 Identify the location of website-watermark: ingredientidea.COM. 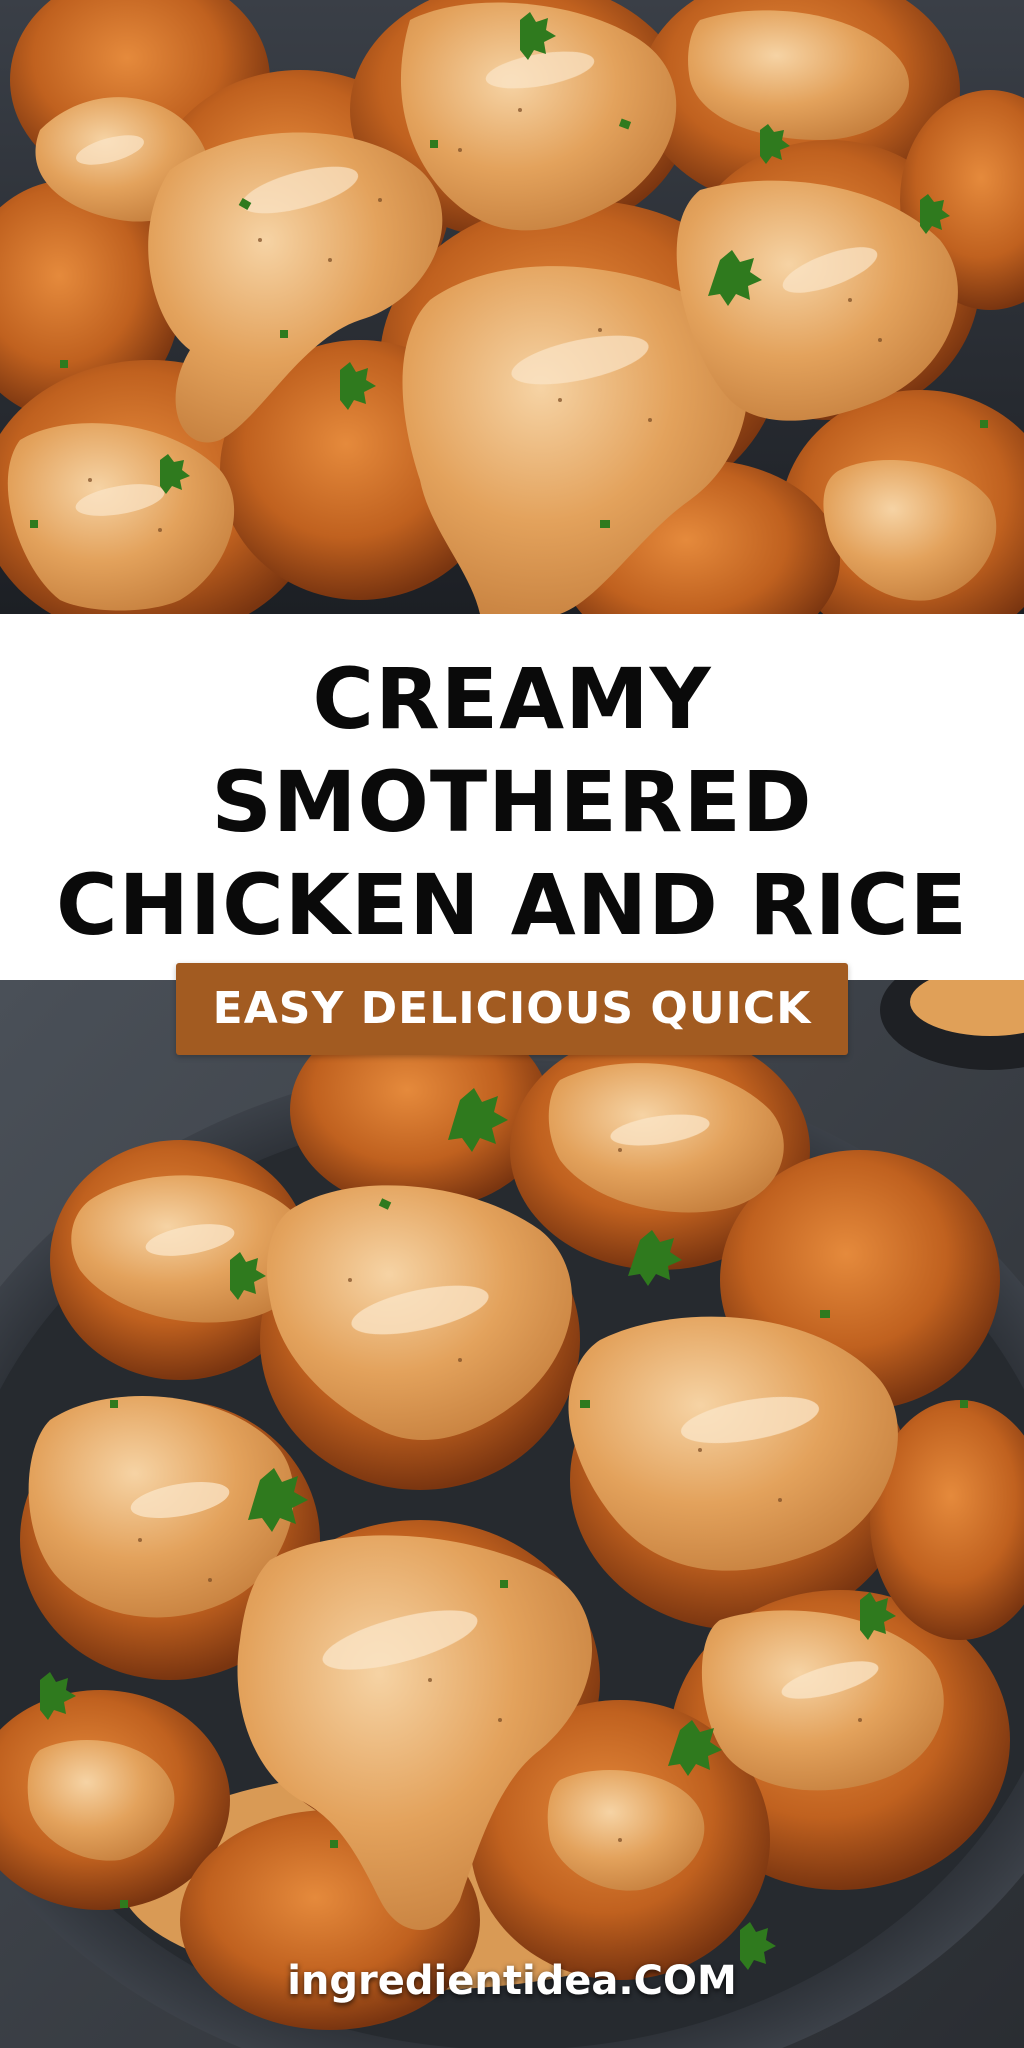
(512, 1981).